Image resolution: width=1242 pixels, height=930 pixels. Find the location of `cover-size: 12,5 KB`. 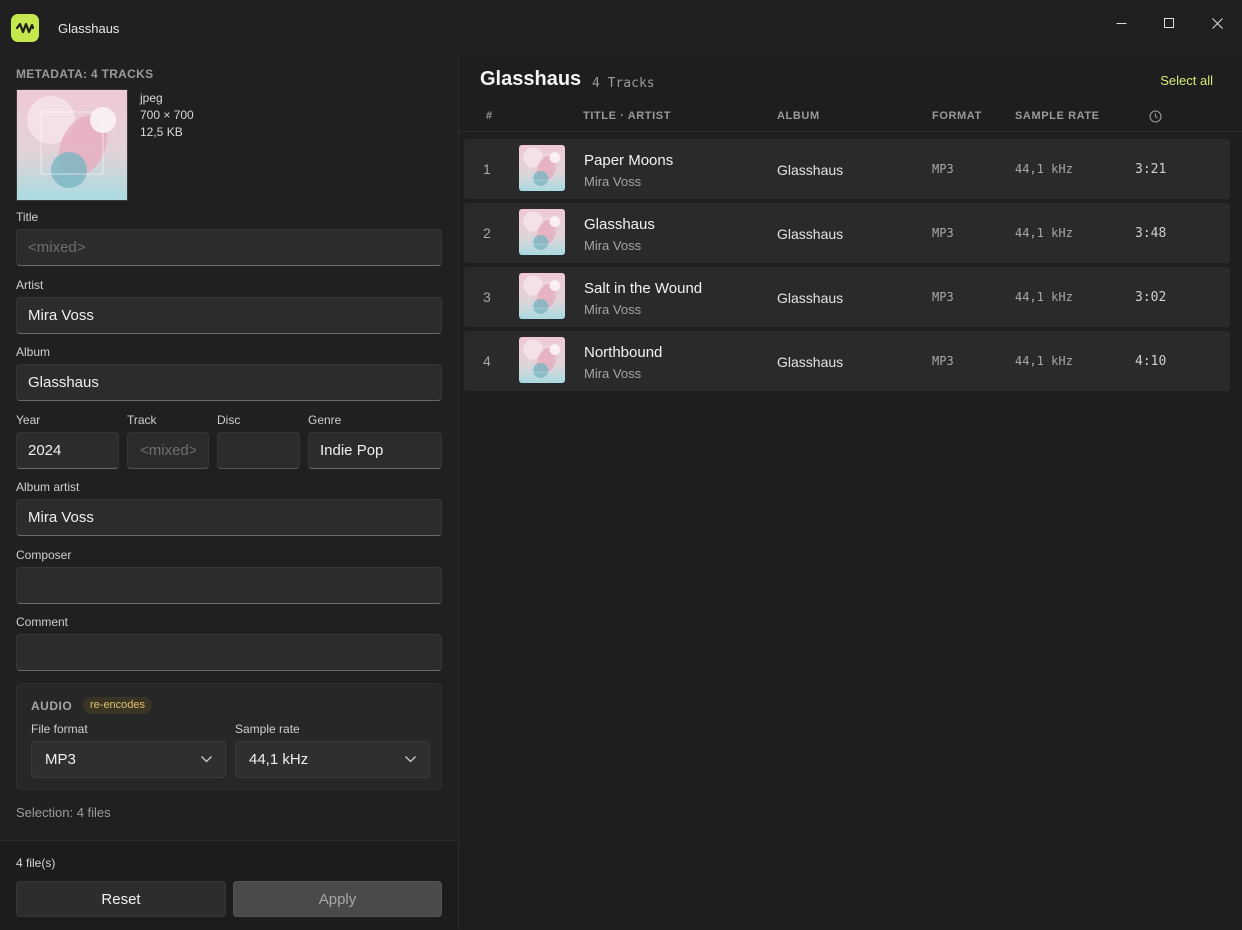

cover-size: 12,5 KB is located at coordinates (161, 132).